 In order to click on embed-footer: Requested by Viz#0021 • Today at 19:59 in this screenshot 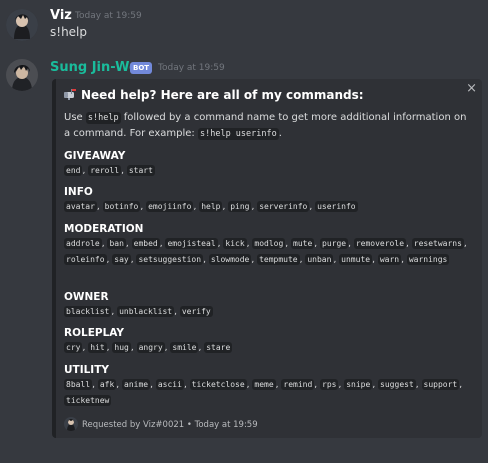, I will do `click(161, 424)`.